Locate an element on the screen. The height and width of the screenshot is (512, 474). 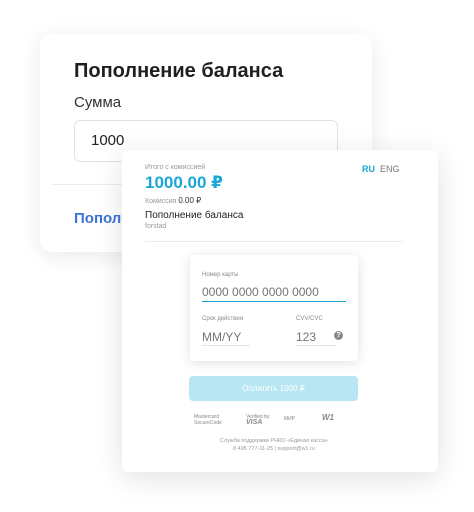
support-line-2: 8 495 777-11-25 | support@w1.ru is located at coordinates (274, 449).